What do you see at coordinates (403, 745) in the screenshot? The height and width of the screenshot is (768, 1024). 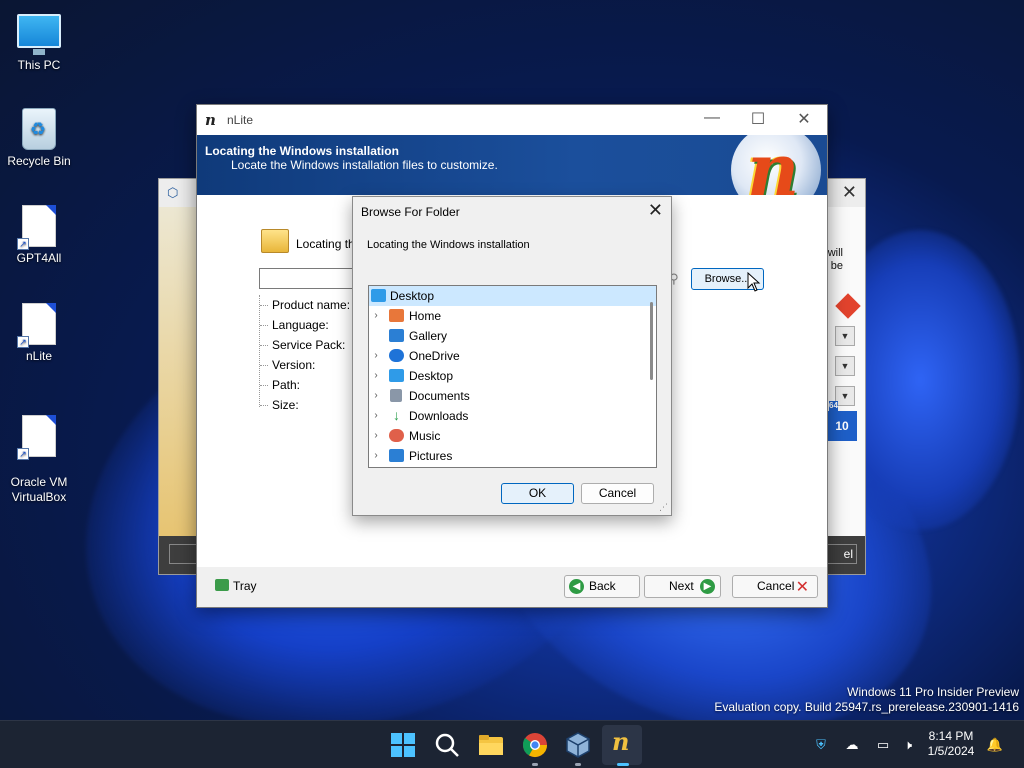 I see `start-windows-icon` at bounding box center [403, 745].